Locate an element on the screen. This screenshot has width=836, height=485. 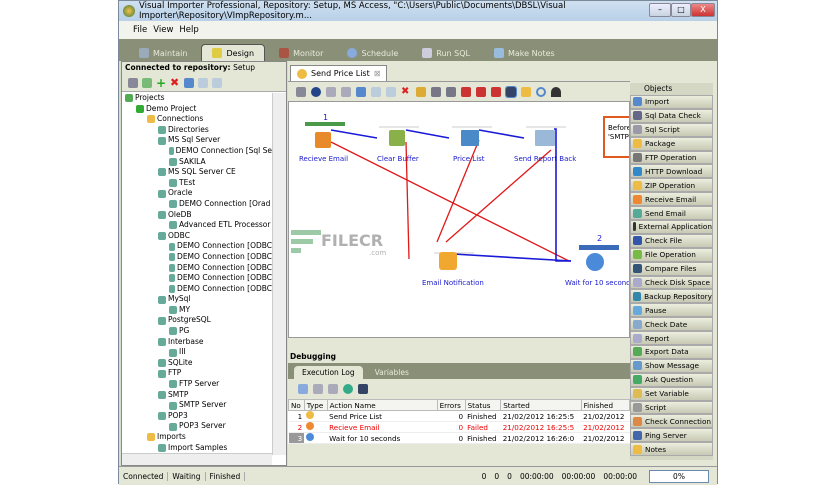
document-tab: Send Price List ⊠ is located at coordinates (339, 73).